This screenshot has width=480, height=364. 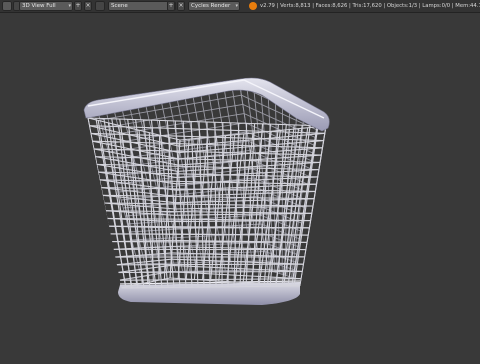 I want to click on scene-selector: Scene, so click(x=142, y=6).